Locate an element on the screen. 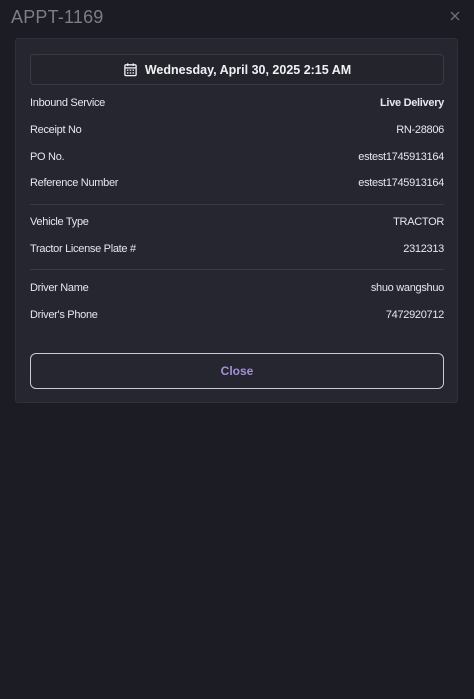 The width and height of the screenshot is (474, 699). detail-row-reference-number: Reference Number estest1745913164 is located at coordinates (237, 183).